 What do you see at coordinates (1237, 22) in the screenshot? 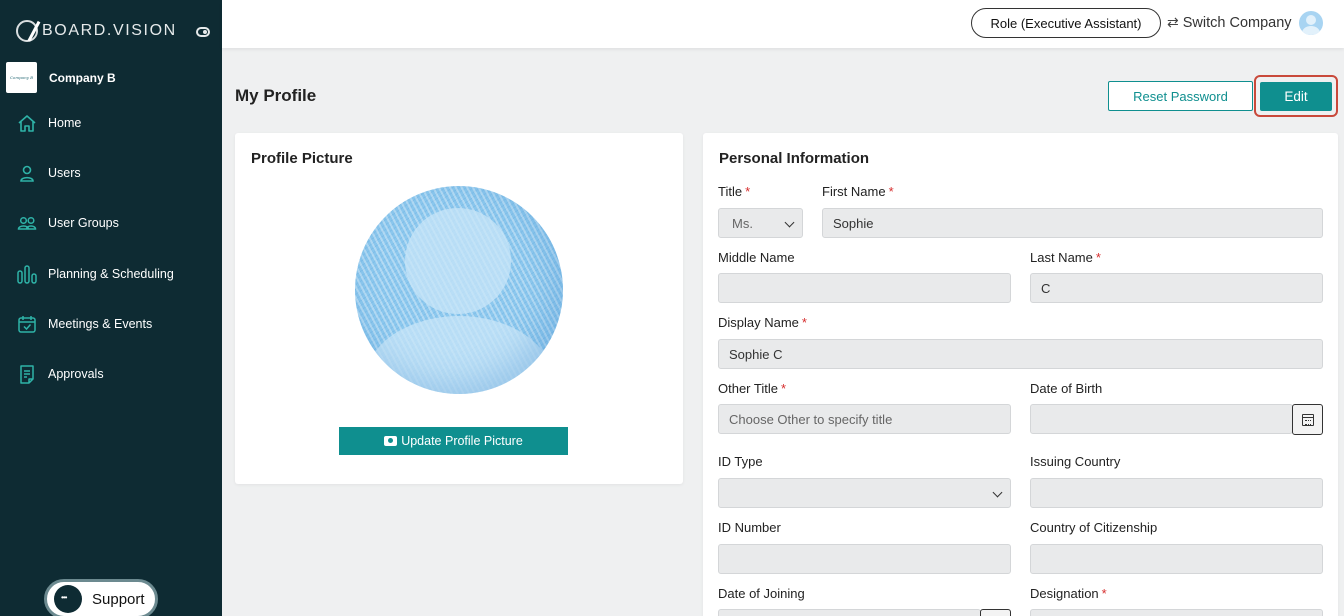
I see `switch-company-label: Switch Company` at bounding box center [1237, 22].